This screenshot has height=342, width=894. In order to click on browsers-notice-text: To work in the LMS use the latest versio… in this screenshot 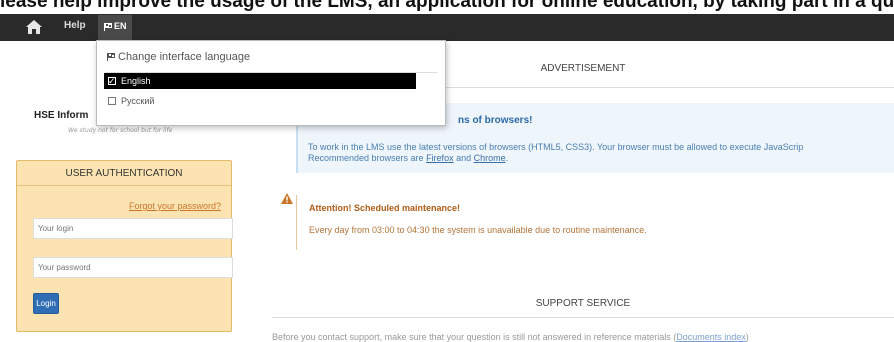, I will do `click(556, 147)`.